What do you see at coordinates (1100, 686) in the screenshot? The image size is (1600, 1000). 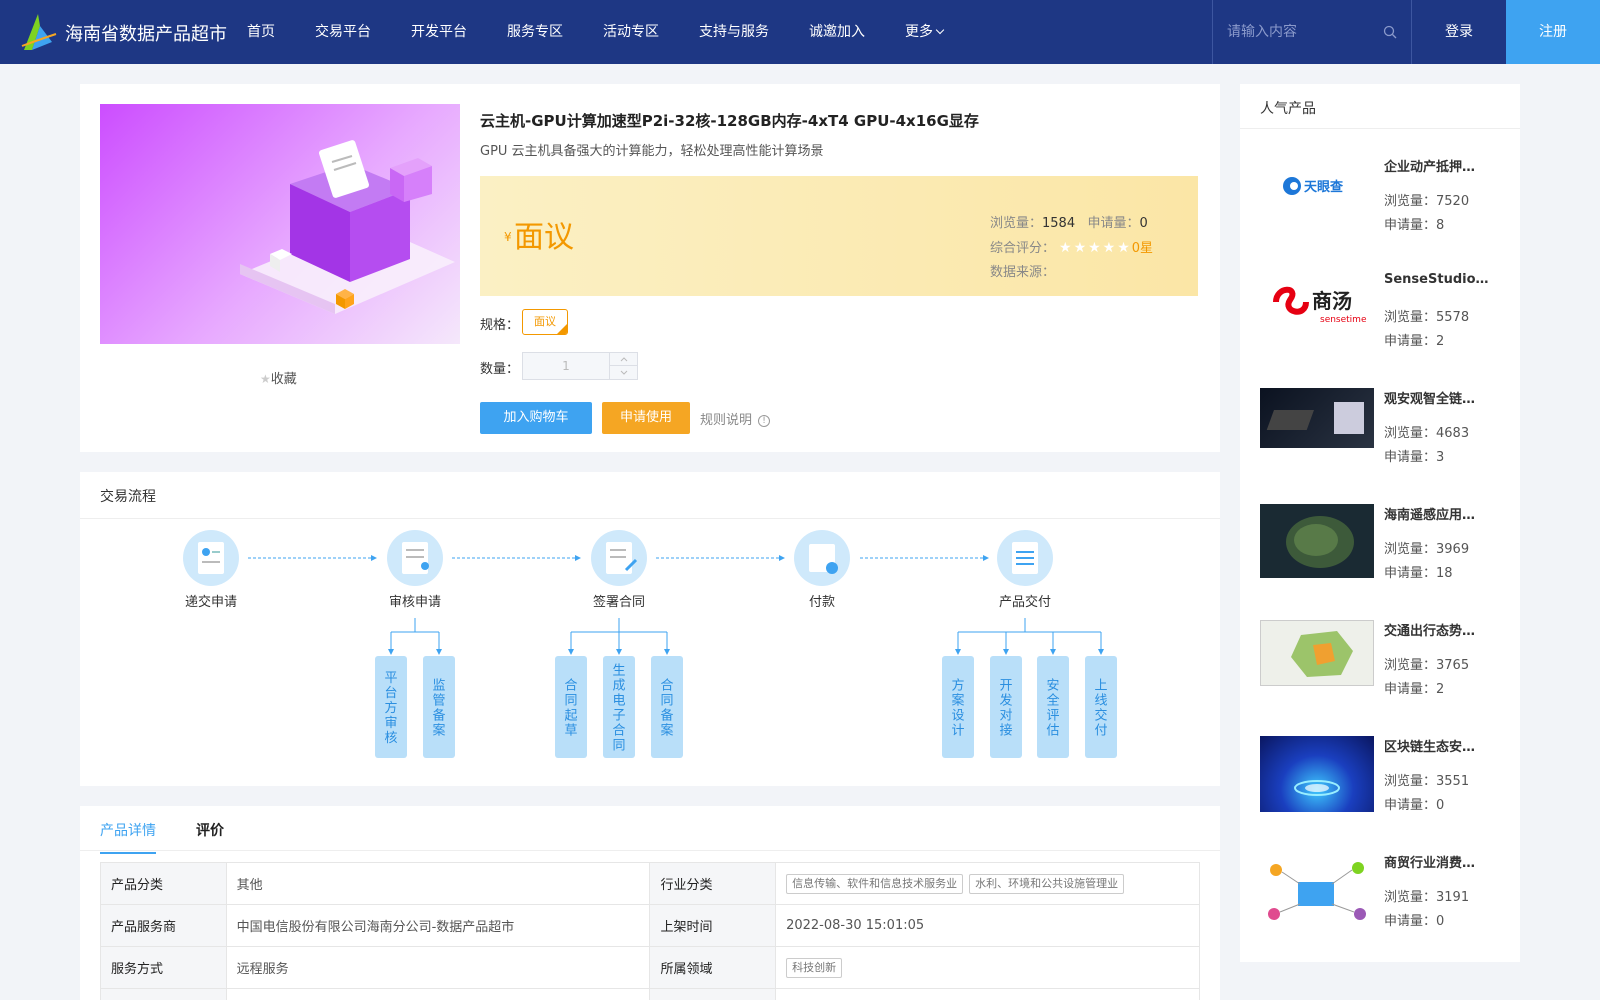 I see `flow-substep-char: 上` at bounding box center [1100, 686].